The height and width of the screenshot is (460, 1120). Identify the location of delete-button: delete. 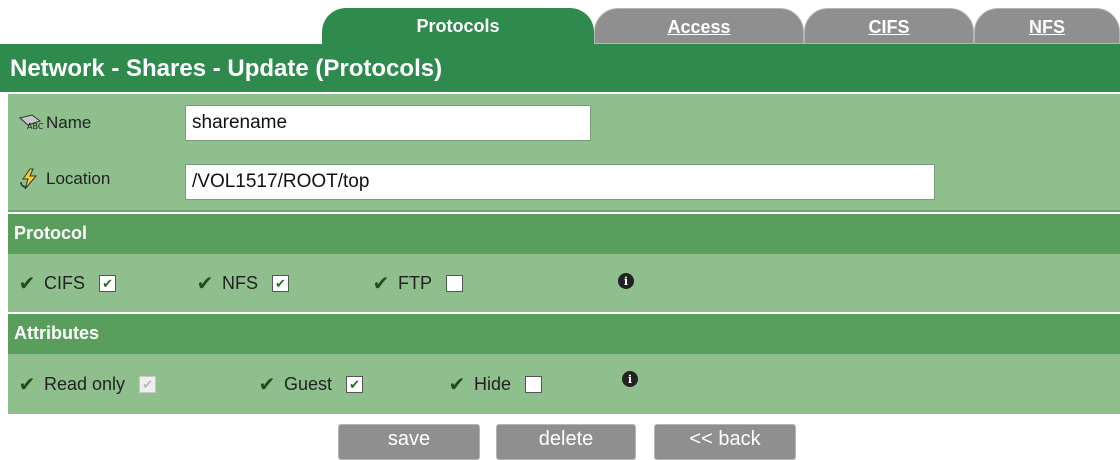
(566, 442).